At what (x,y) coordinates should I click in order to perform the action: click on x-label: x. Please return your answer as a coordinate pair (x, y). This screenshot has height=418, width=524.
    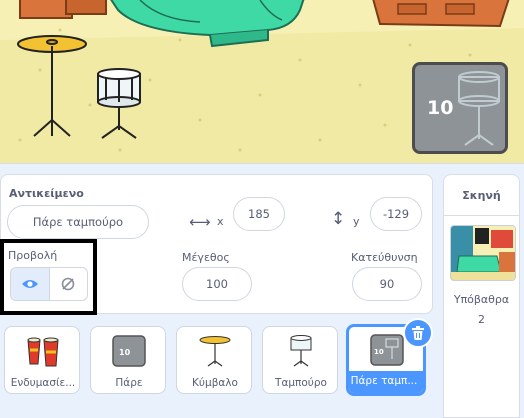
    Looking at the image, I should click on (220, 221).